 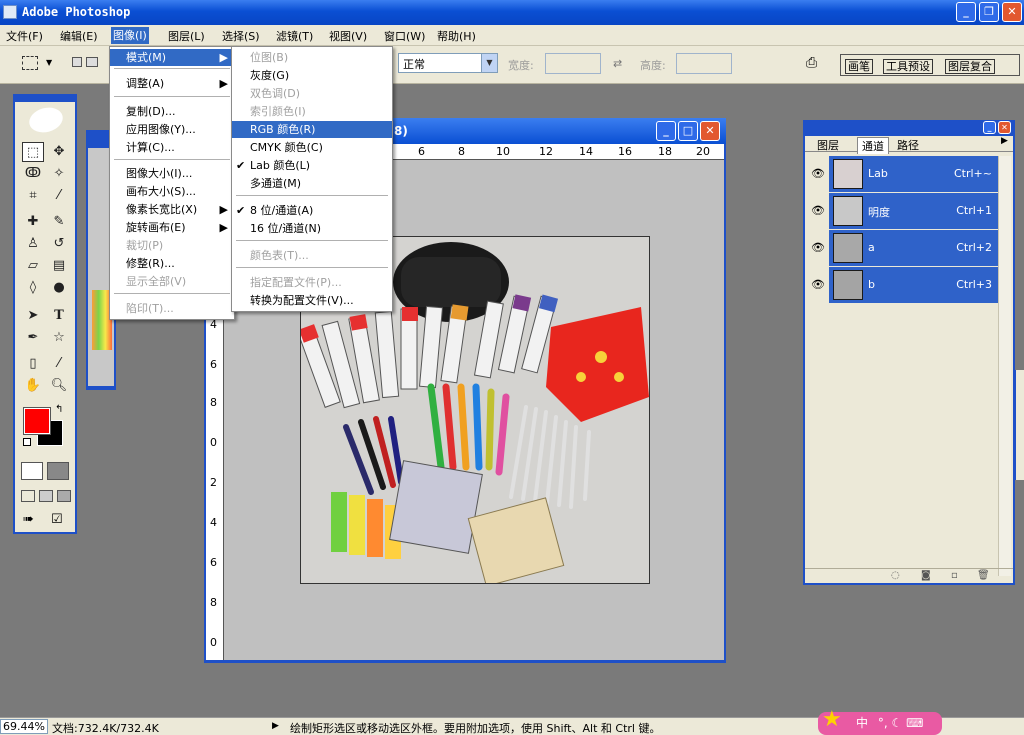 I want to click on trash-icon: 🗑︎, so click(x=983, y=575).